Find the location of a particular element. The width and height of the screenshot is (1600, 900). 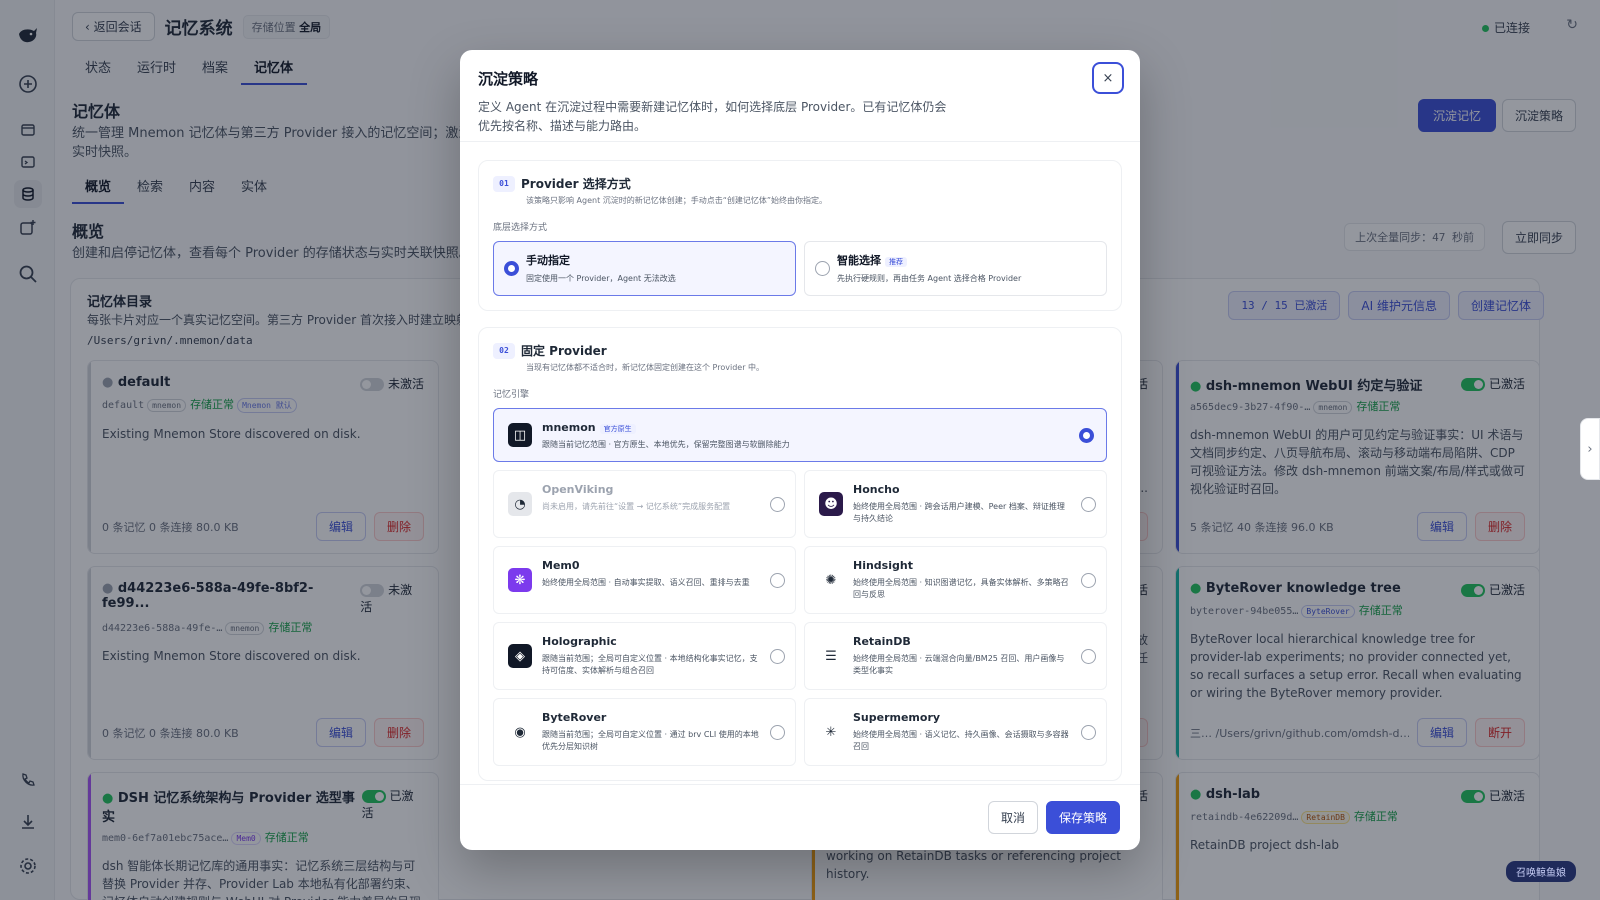

official-badge: 官方原生 is located at coordinates (617, 429).